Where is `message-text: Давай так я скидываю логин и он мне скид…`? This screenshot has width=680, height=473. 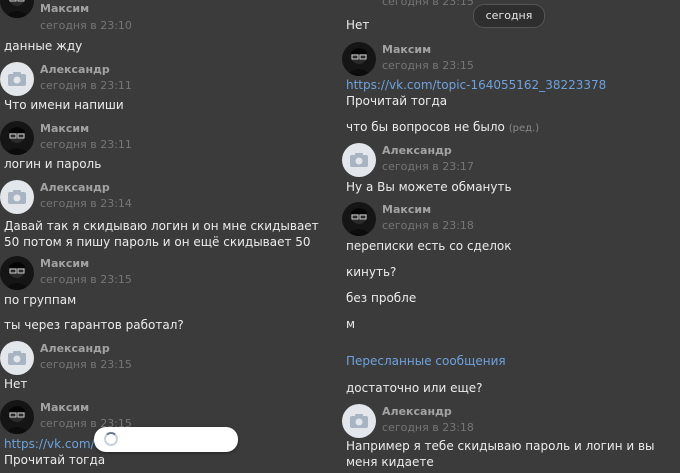
message-text: Давай так я скидываю логин и он мне скид… is located at coordinates (161, 234).